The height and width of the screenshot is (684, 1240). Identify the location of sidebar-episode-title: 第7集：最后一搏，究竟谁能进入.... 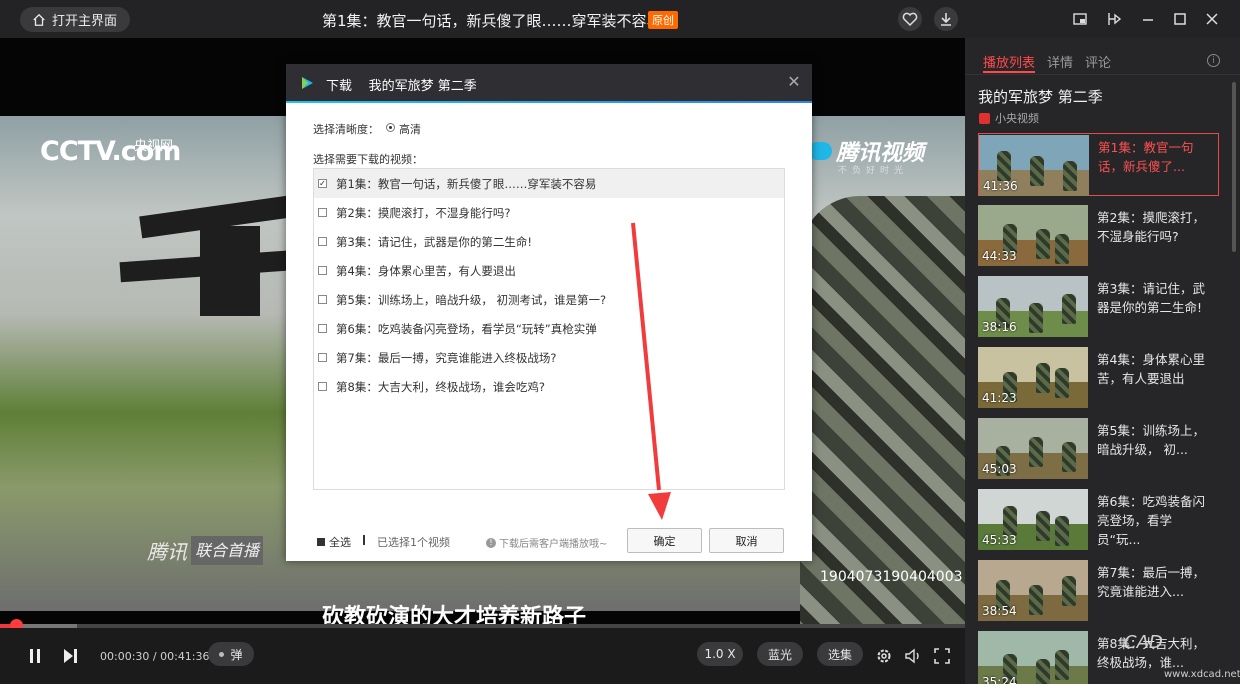
(1151, 582).